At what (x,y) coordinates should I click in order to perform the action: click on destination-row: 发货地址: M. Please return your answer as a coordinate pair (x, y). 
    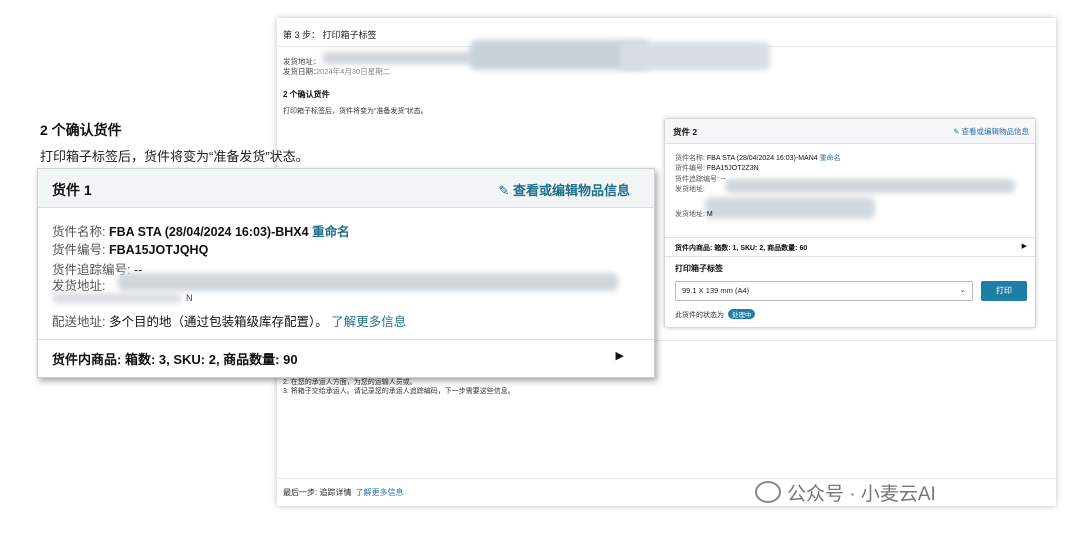
    Looking at the image, I should click on (694, 214).